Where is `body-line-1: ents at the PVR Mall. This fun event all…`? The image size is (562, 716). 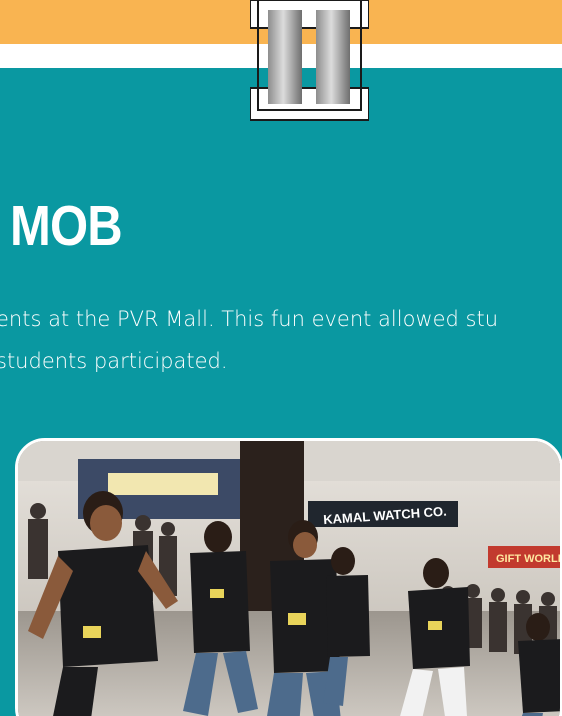
body-line-1: ents at the PVR Mall. This fun event all… is located at coordinates (249, 319).